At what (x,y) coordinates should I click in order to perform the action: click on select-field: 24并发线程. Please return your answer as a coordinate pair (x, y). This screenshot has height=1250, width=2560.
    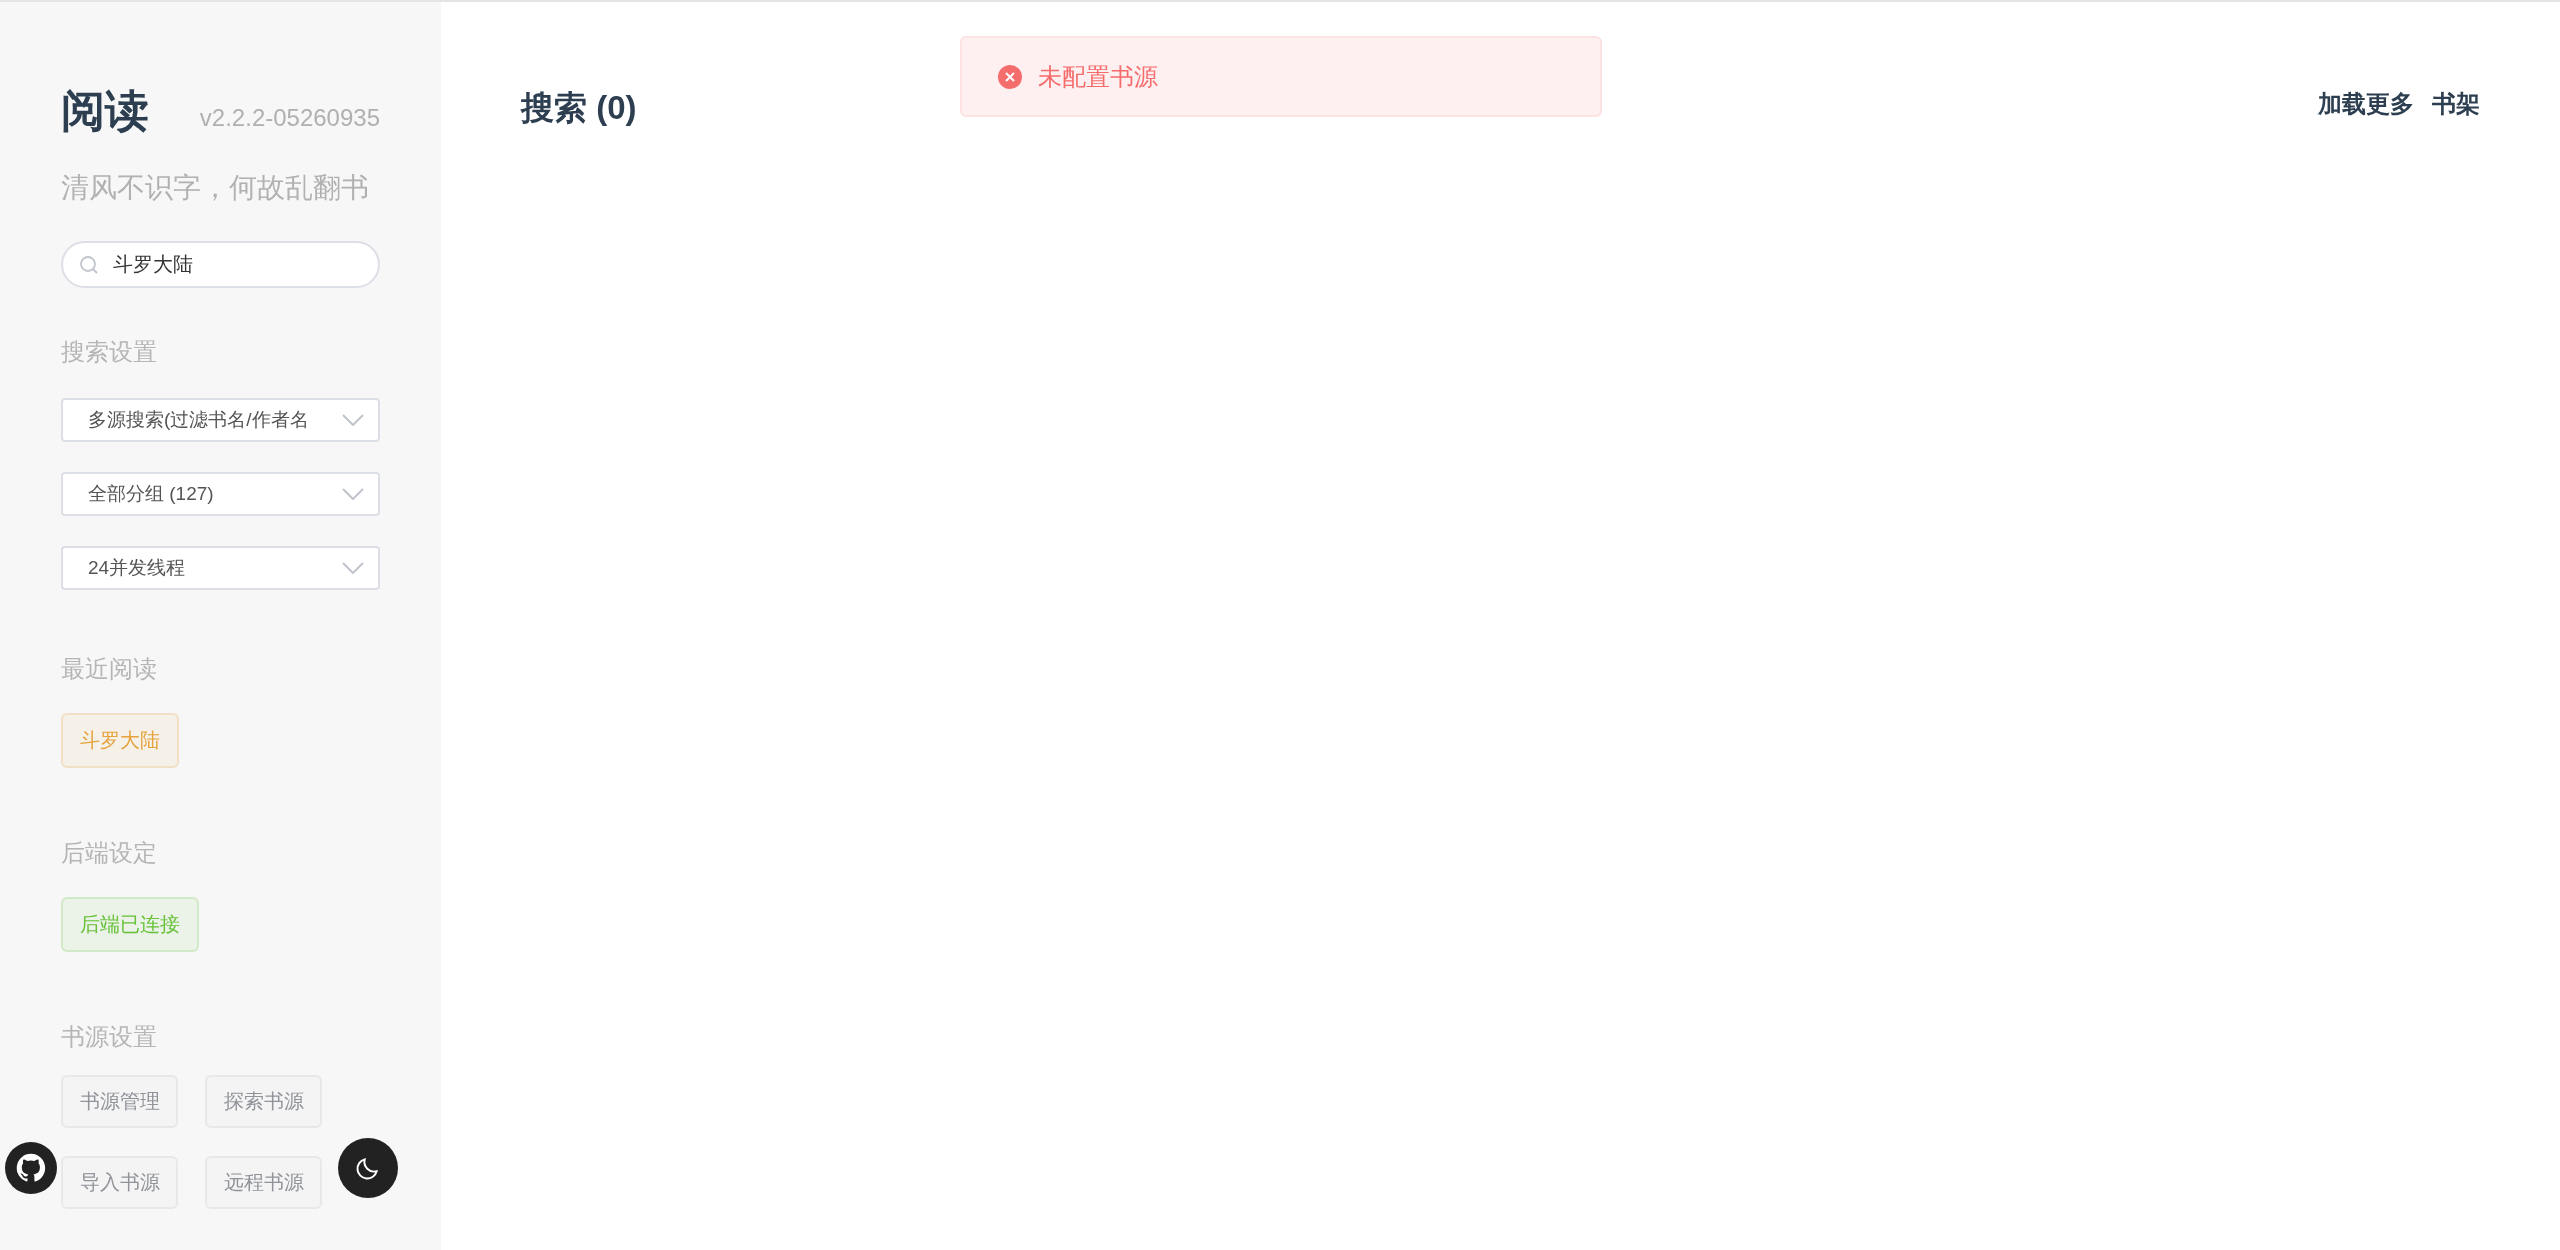
    Looking at the image, I should click on (220, 568).